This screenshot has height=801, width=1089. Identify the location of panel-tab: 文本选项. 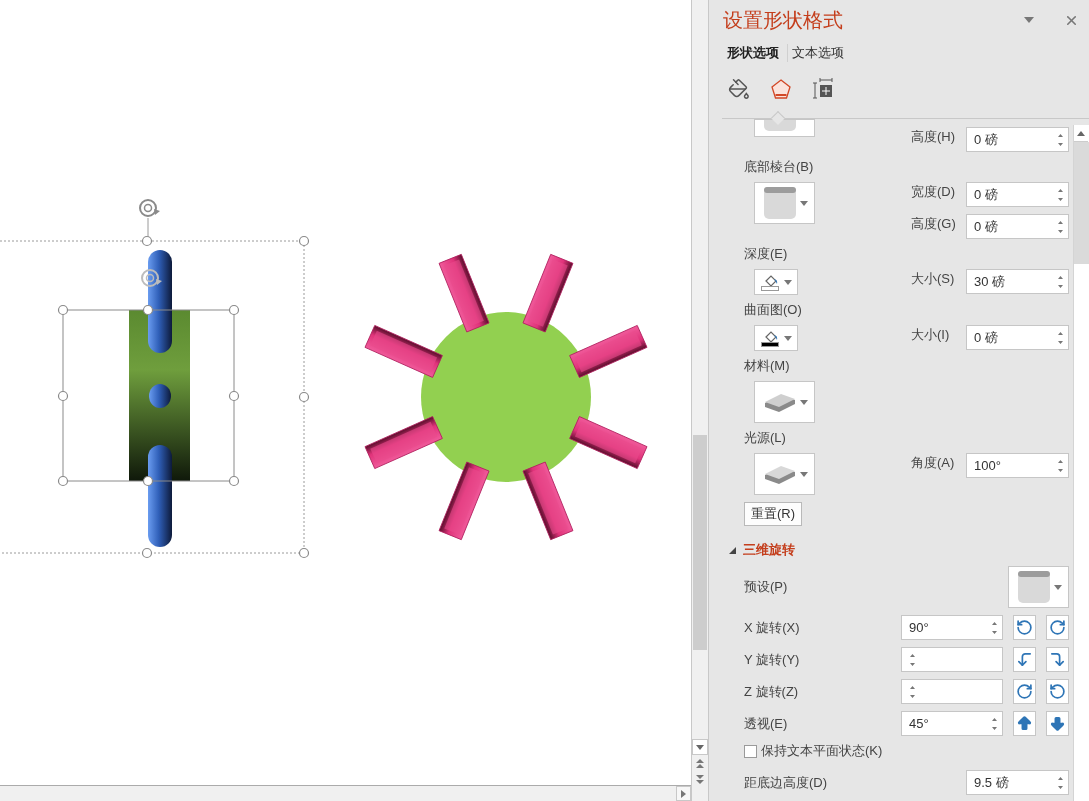
(822, 53).